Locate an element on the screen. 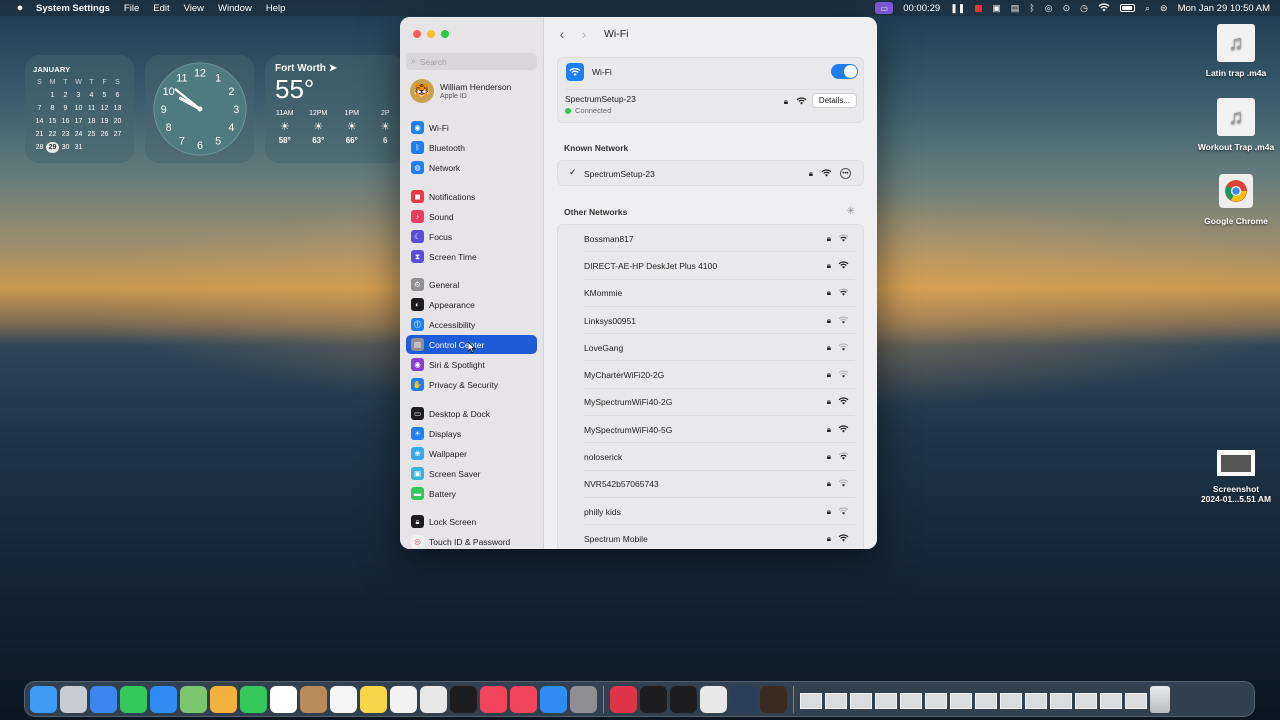 Image resolution: width=1280 pixels, height=720 pixels. control-center-status-icon: ⊜ is located at coordinates (1164, 8).